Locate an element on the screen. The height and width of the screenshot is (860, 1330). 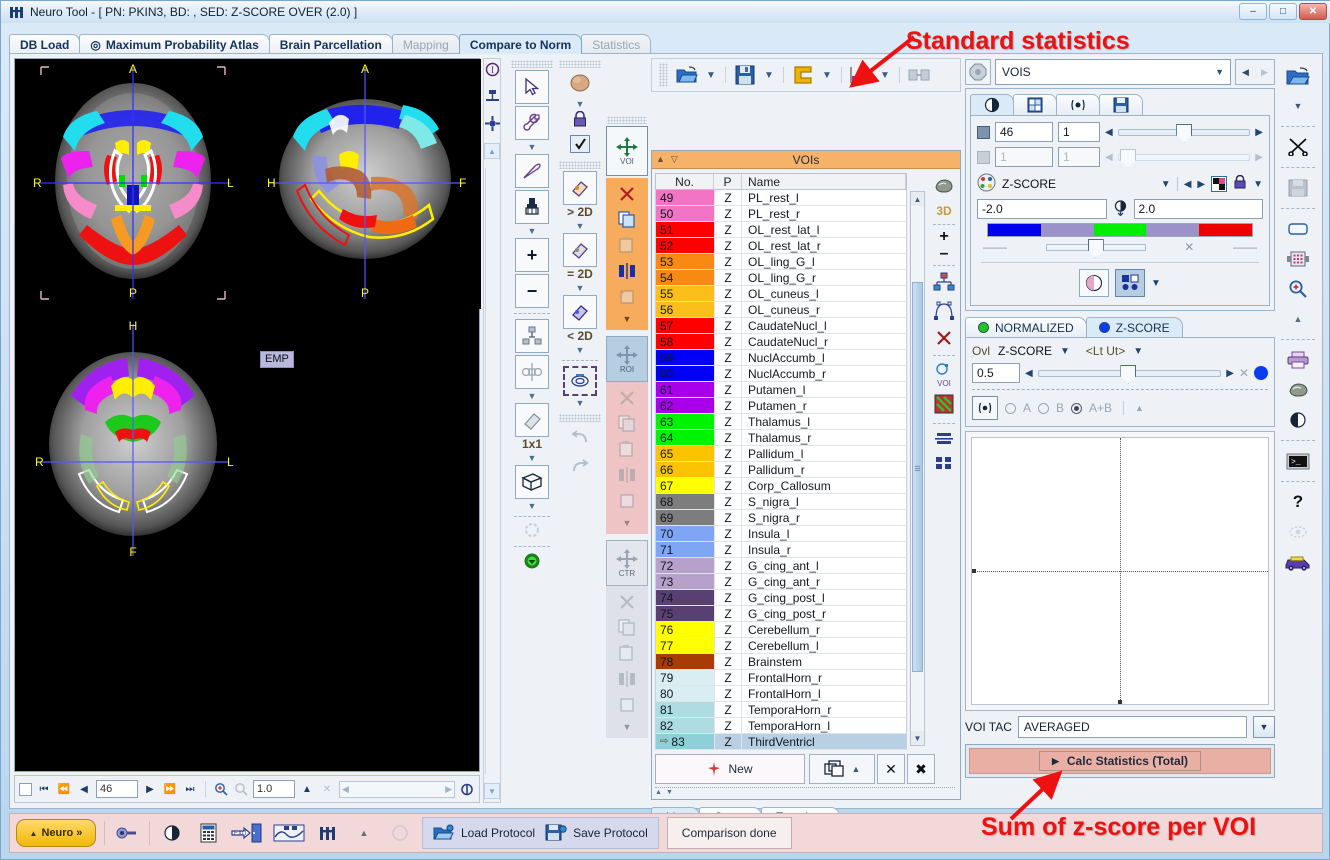
save-caret: ▼ is located at coordinates (769, 75).